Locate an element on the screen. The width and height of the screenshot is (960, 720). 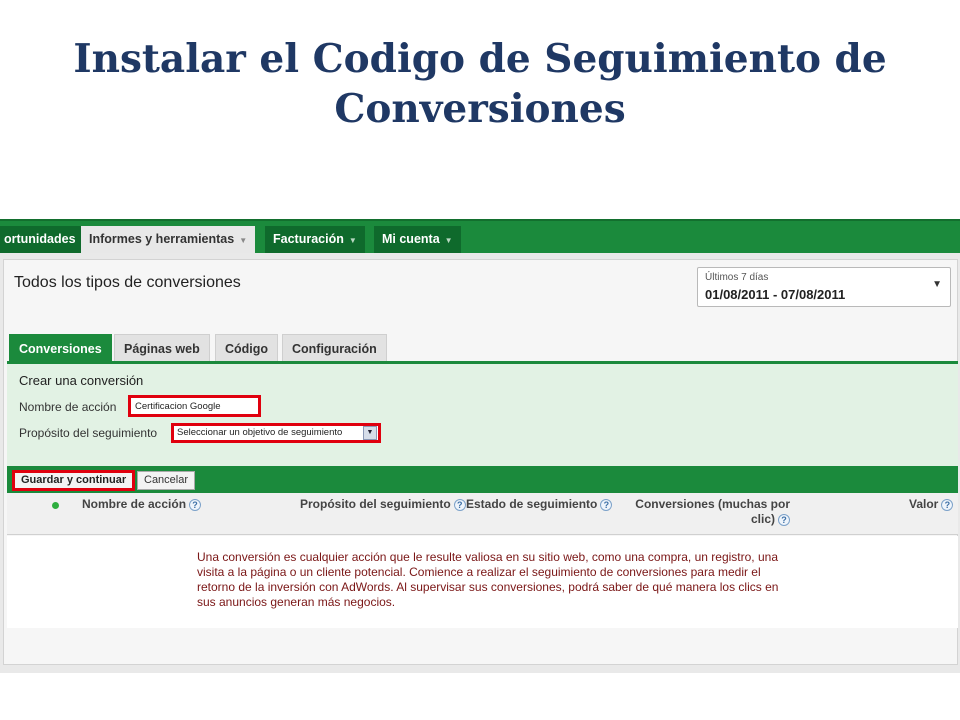
column-header-tracking-status: Estado de seguimiento? is located at coordinates (539, 504).